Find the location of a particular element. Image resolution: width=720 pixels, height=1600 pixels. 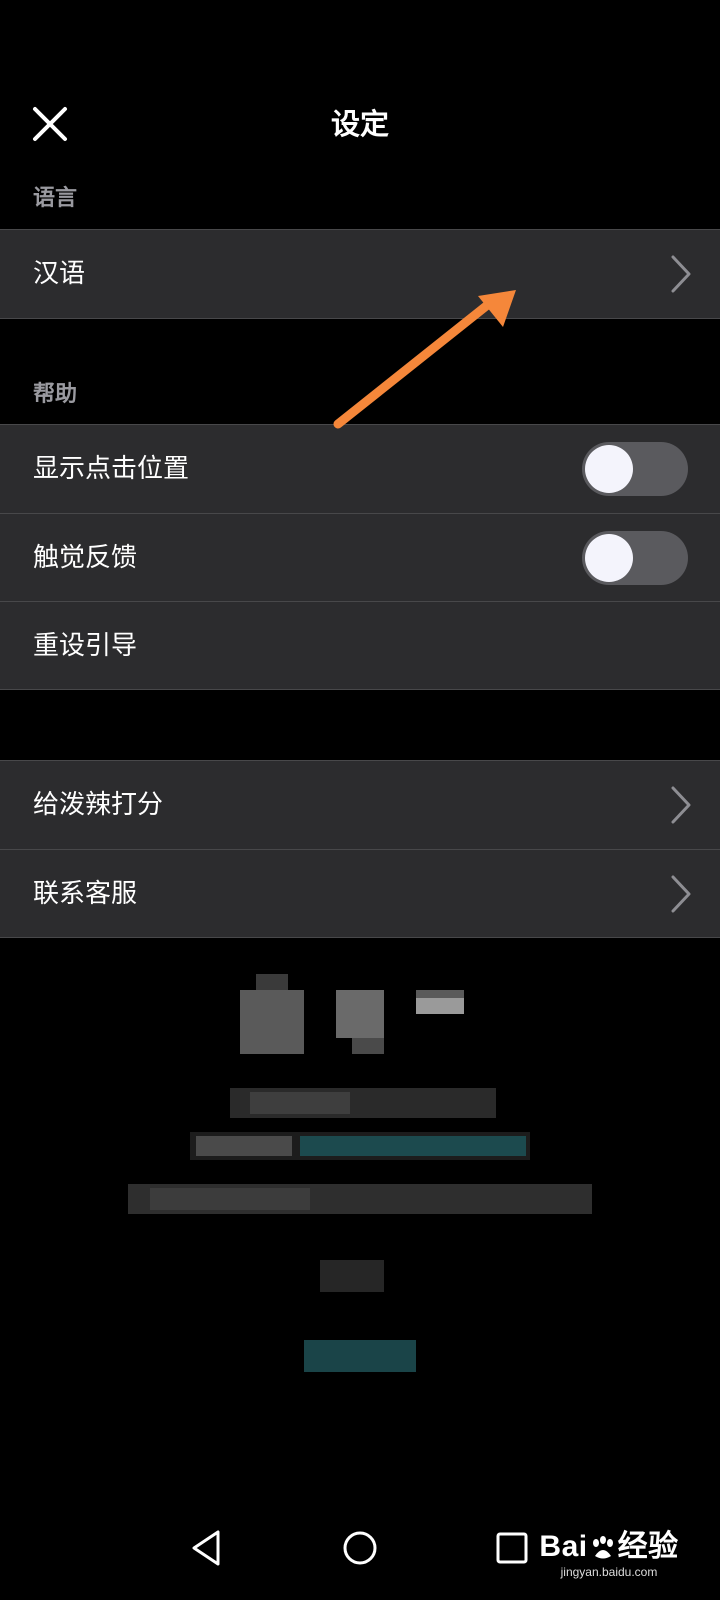

nav-home-button is located at coordinates (360, 1548).